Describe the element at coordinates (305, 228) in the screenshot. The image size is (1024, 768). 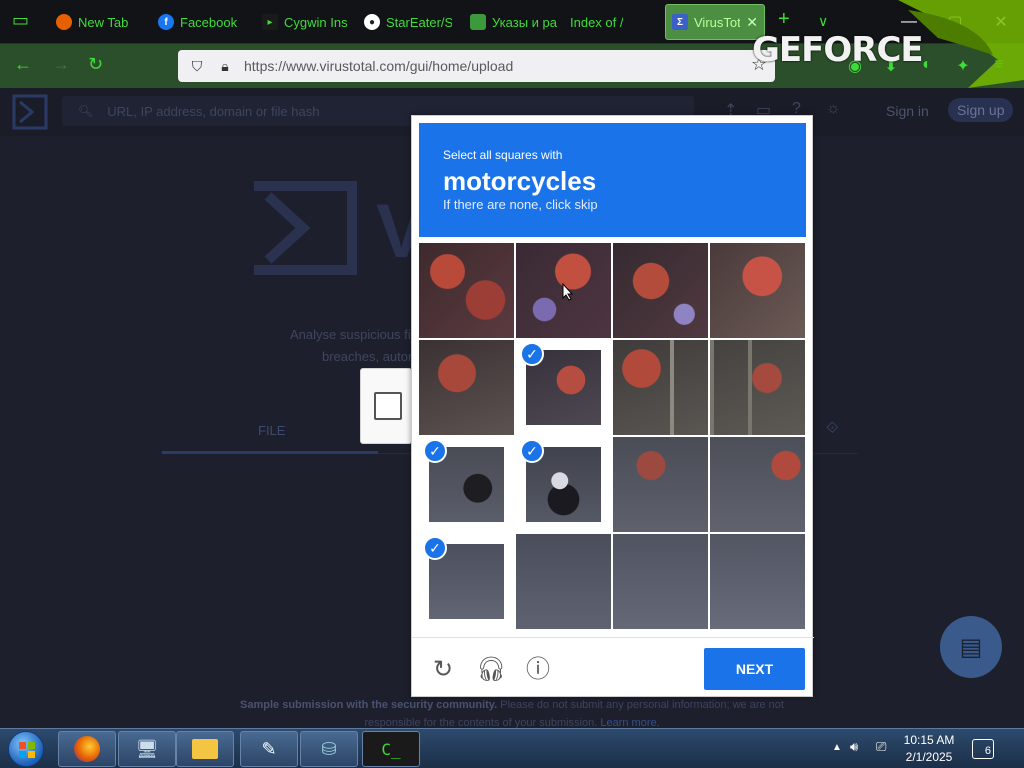
I see `virustotal-large-logo-icon` at that location.